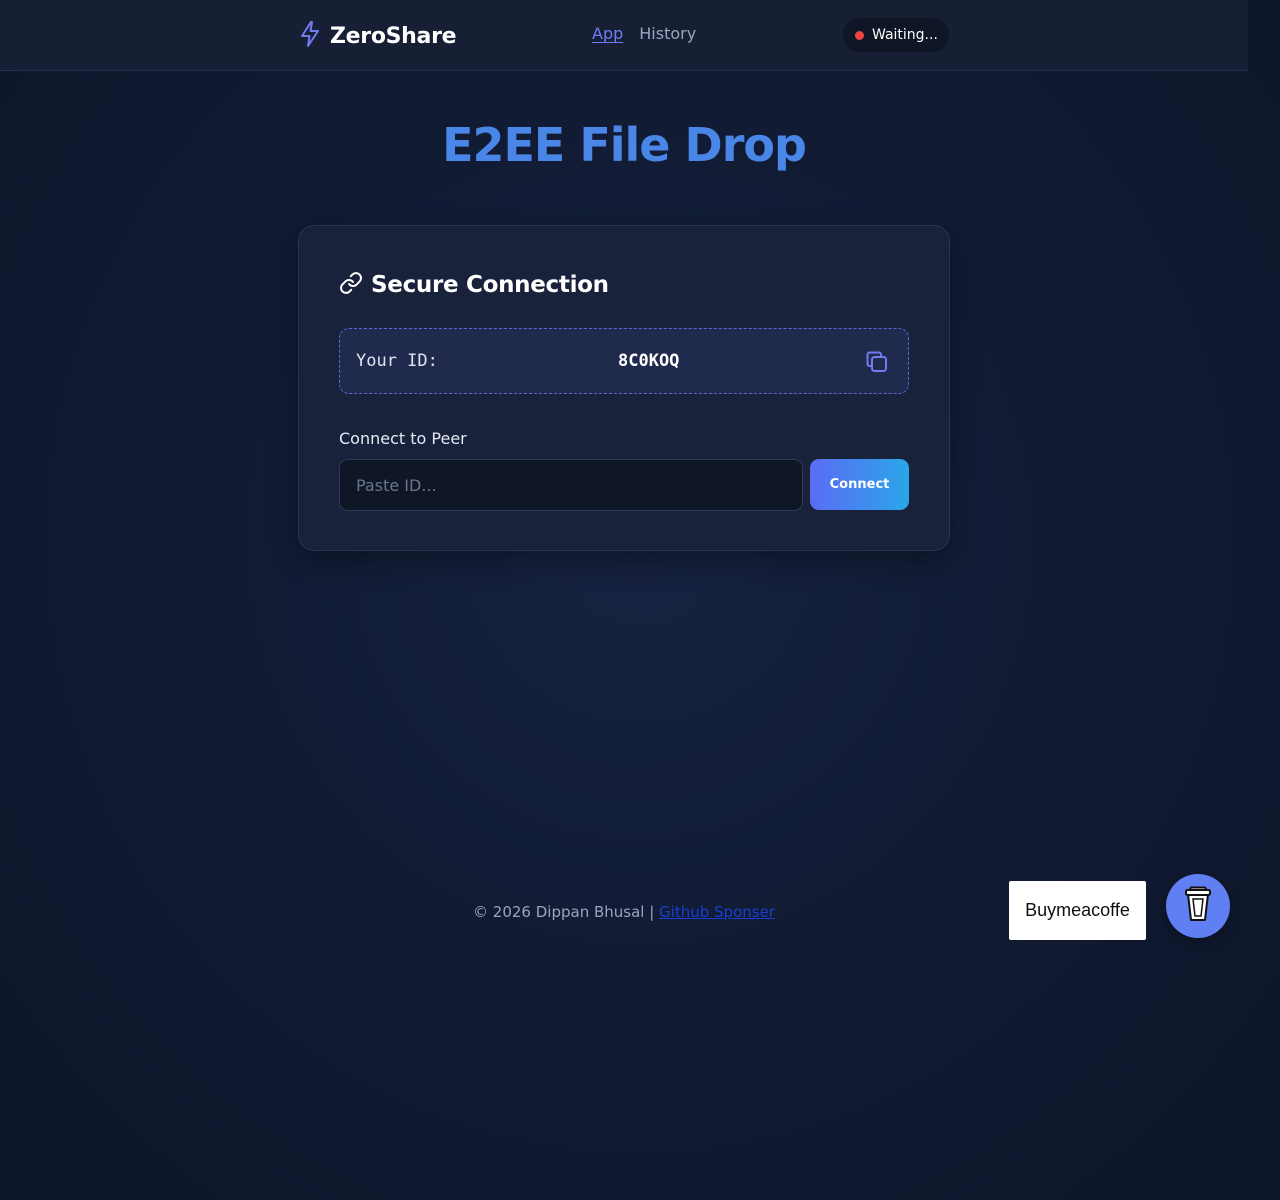  What do you see at coordinates (397, 361) in the screenshot?
I see `your-id-label: Your ID:` at bounding box center [397, 361].